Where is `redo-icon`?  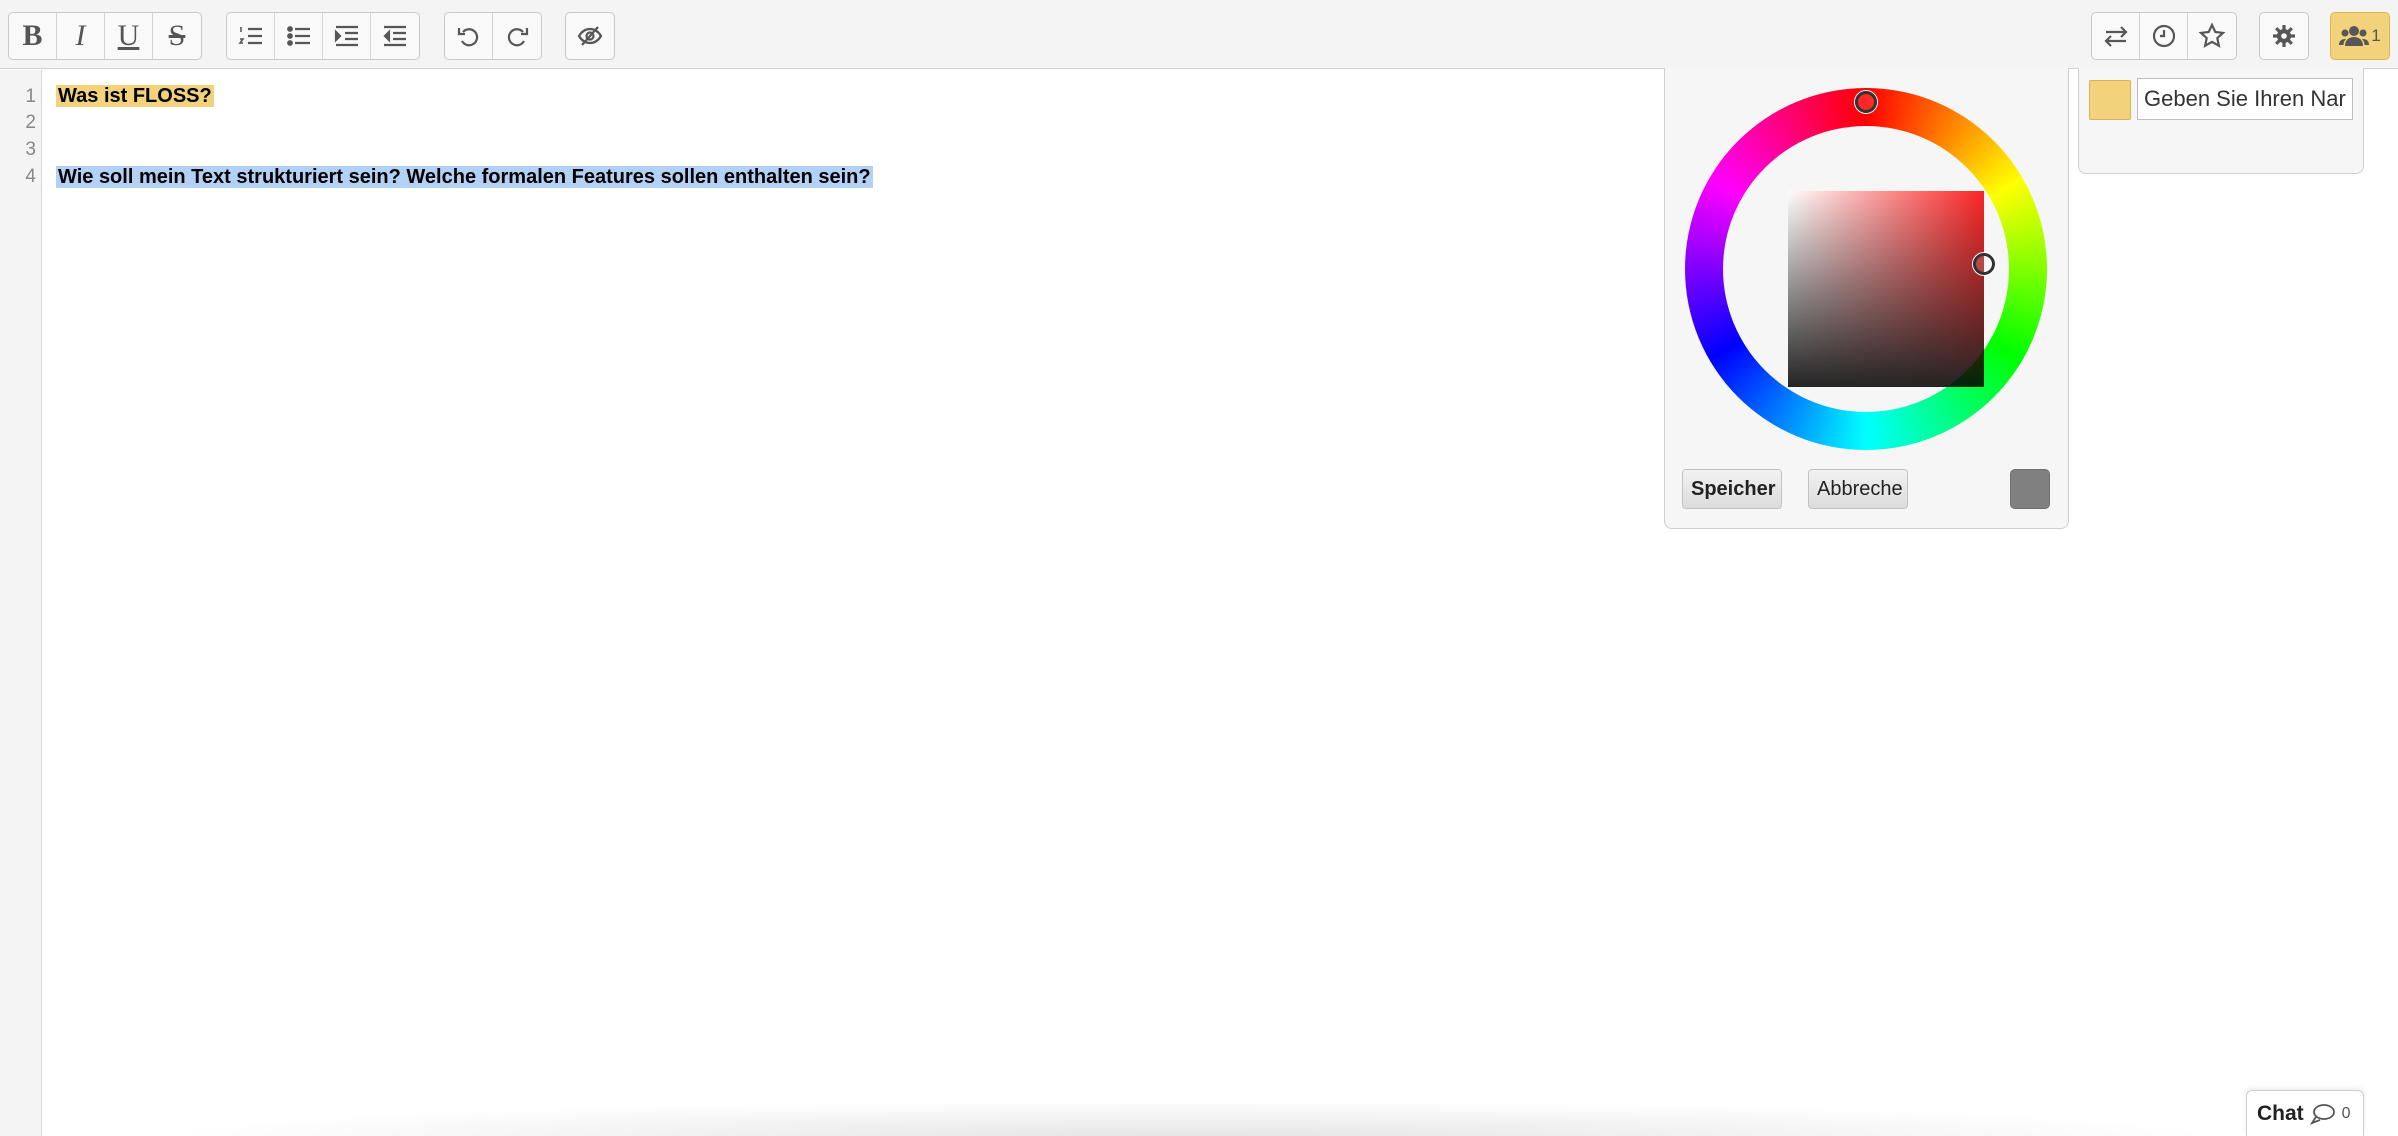 redo-icon is located at coordinates (518, 37).